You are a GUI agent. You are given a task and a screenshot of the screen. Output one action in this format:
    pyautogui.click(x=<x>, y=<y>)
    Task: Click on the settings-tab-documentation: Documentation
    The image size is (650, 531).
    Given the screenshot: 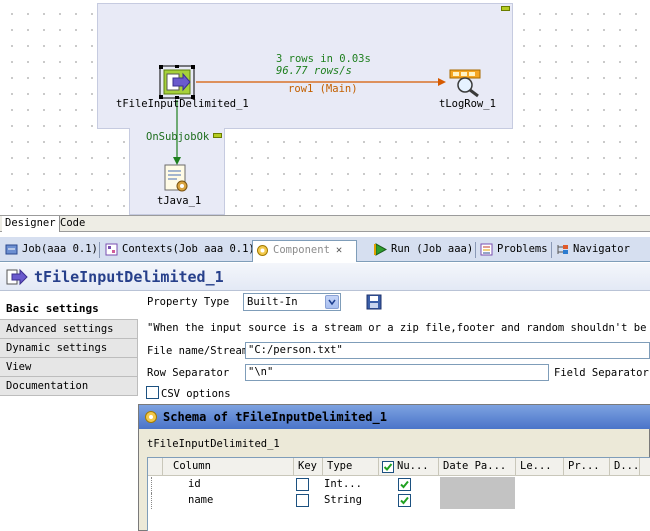 What is the action you would take?
    pyautogui.click(x=69, y=386)
    